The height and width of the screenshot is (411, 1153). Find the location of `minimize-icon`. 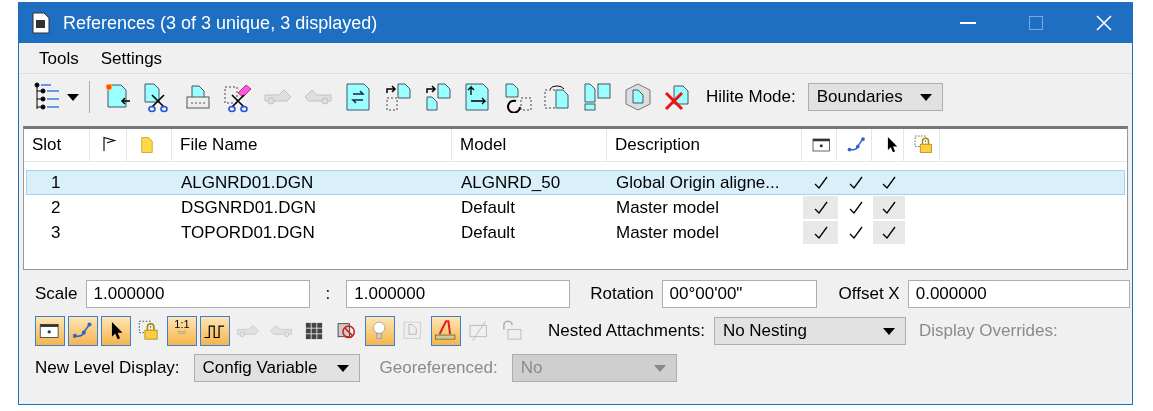

minimize-icon is located at coordinates (968, 23).